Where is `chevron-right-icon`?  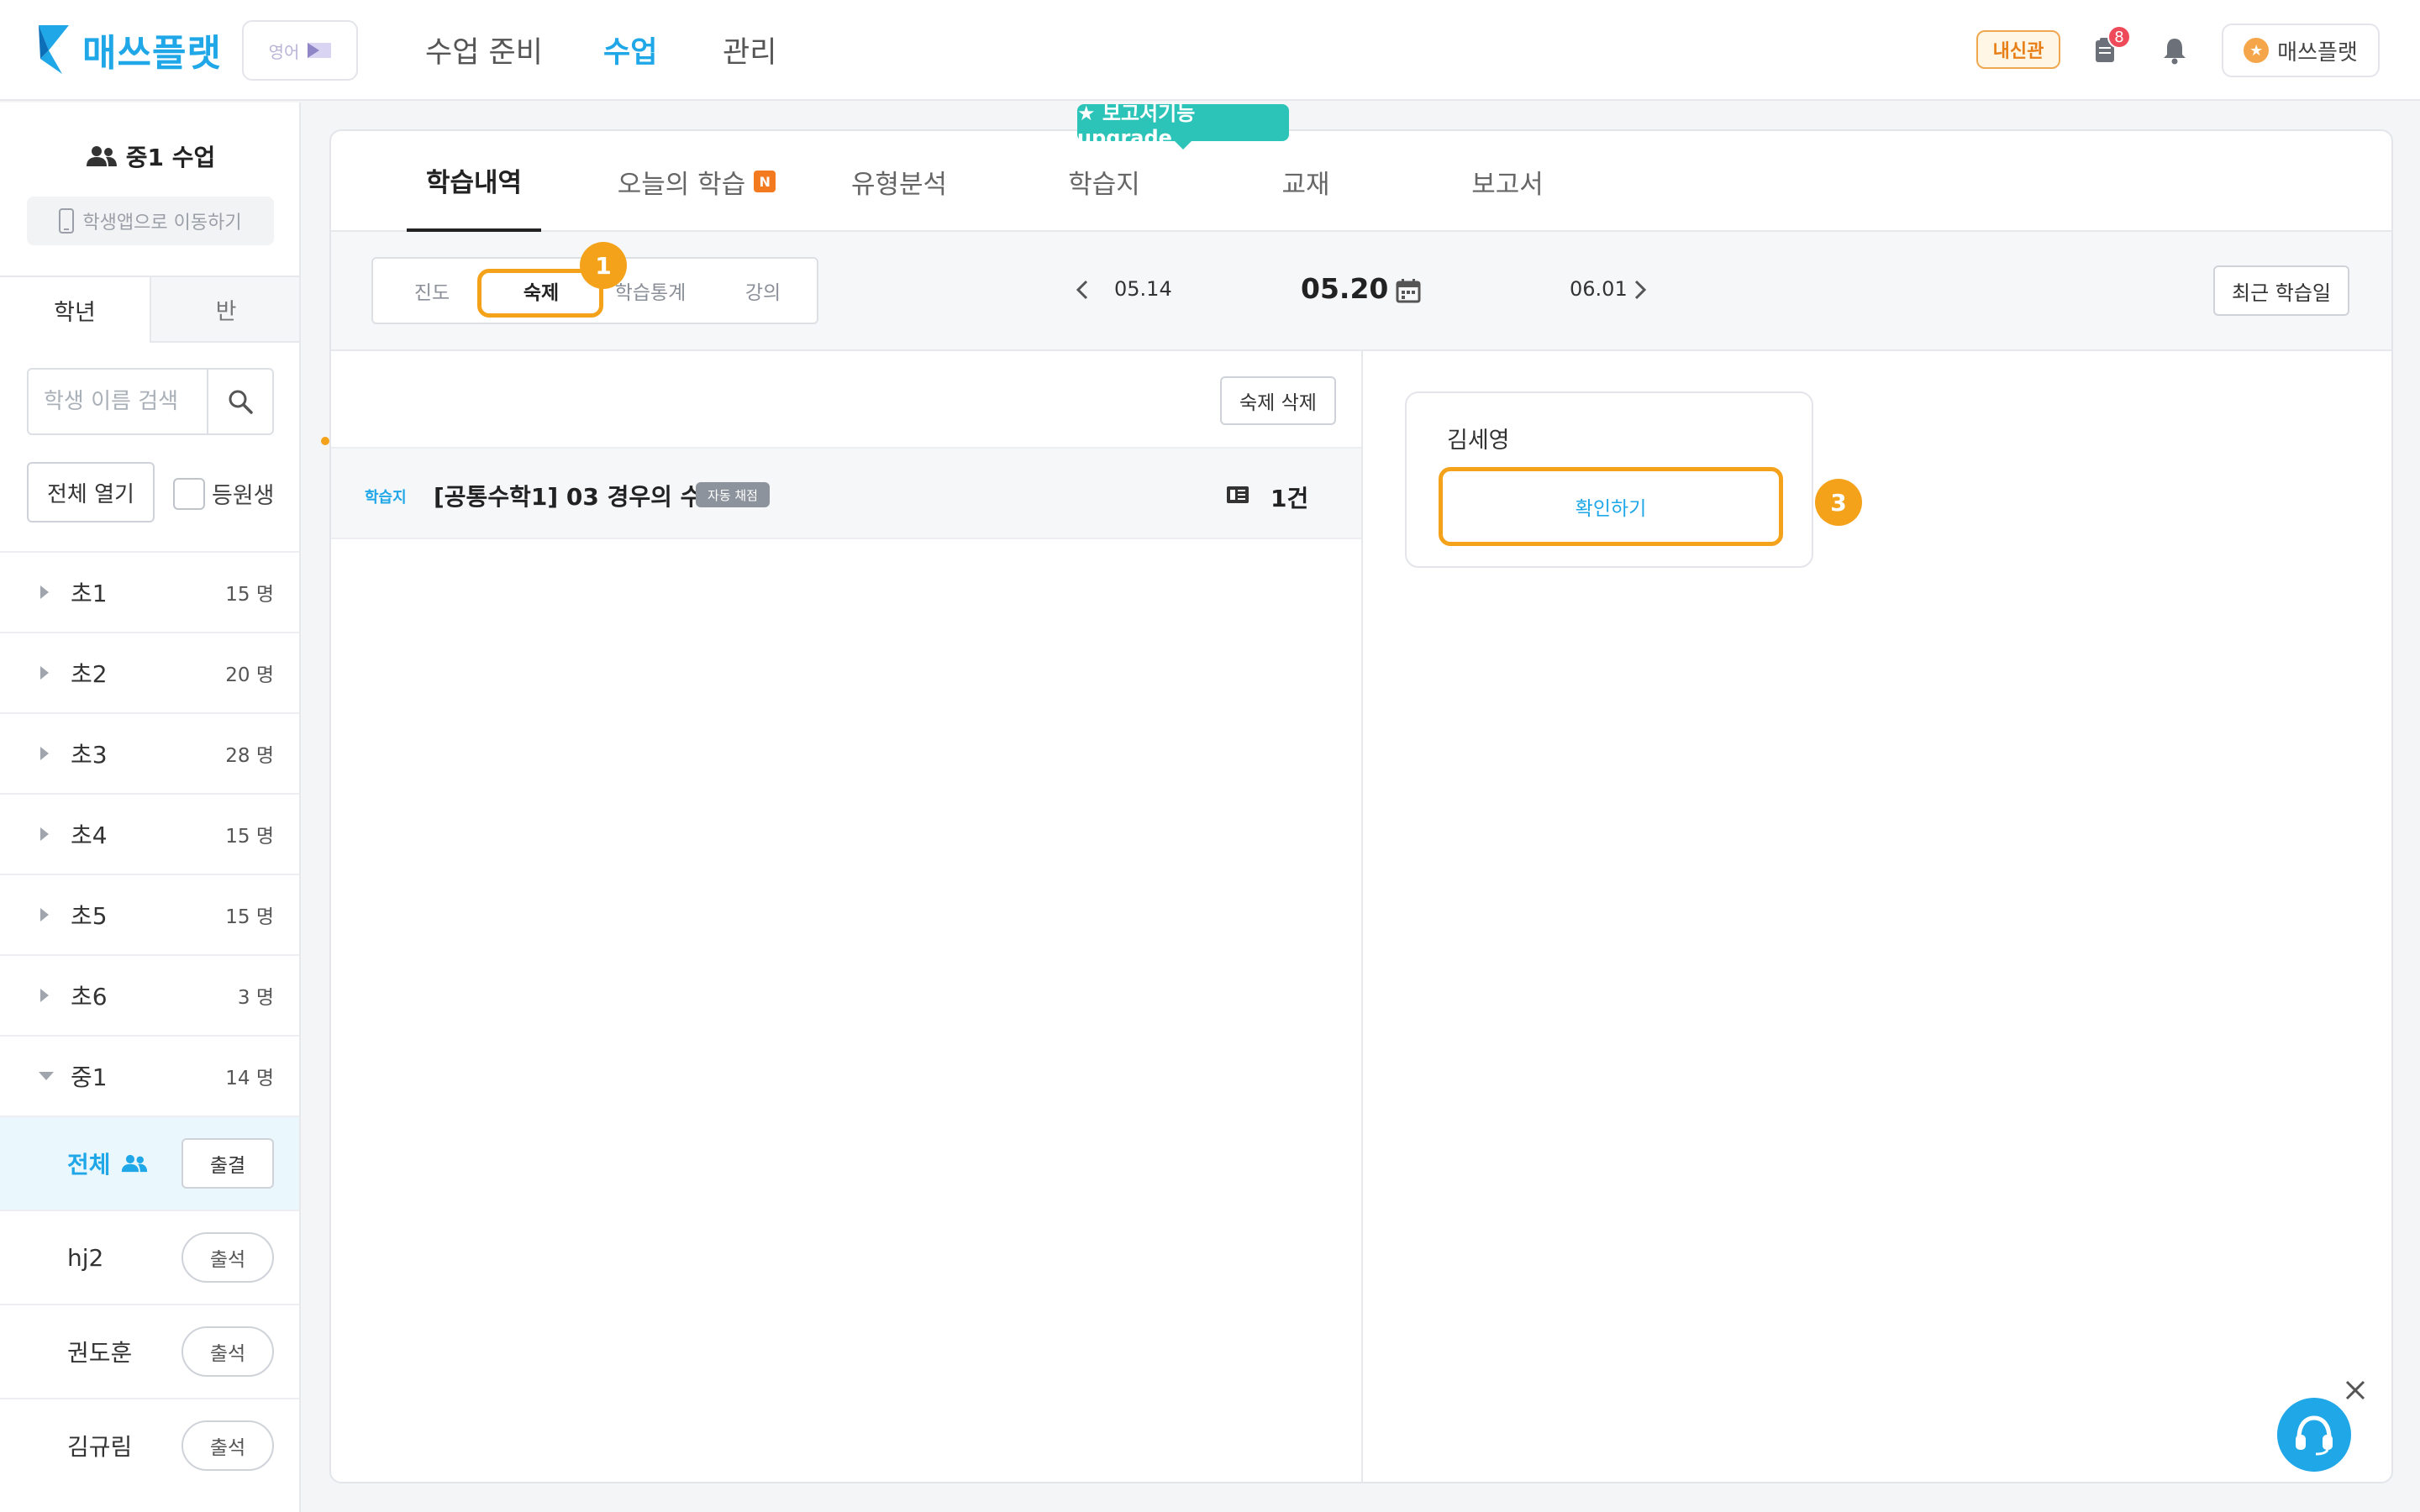
chevron-right-icon is located at coordinates (1640, 290).